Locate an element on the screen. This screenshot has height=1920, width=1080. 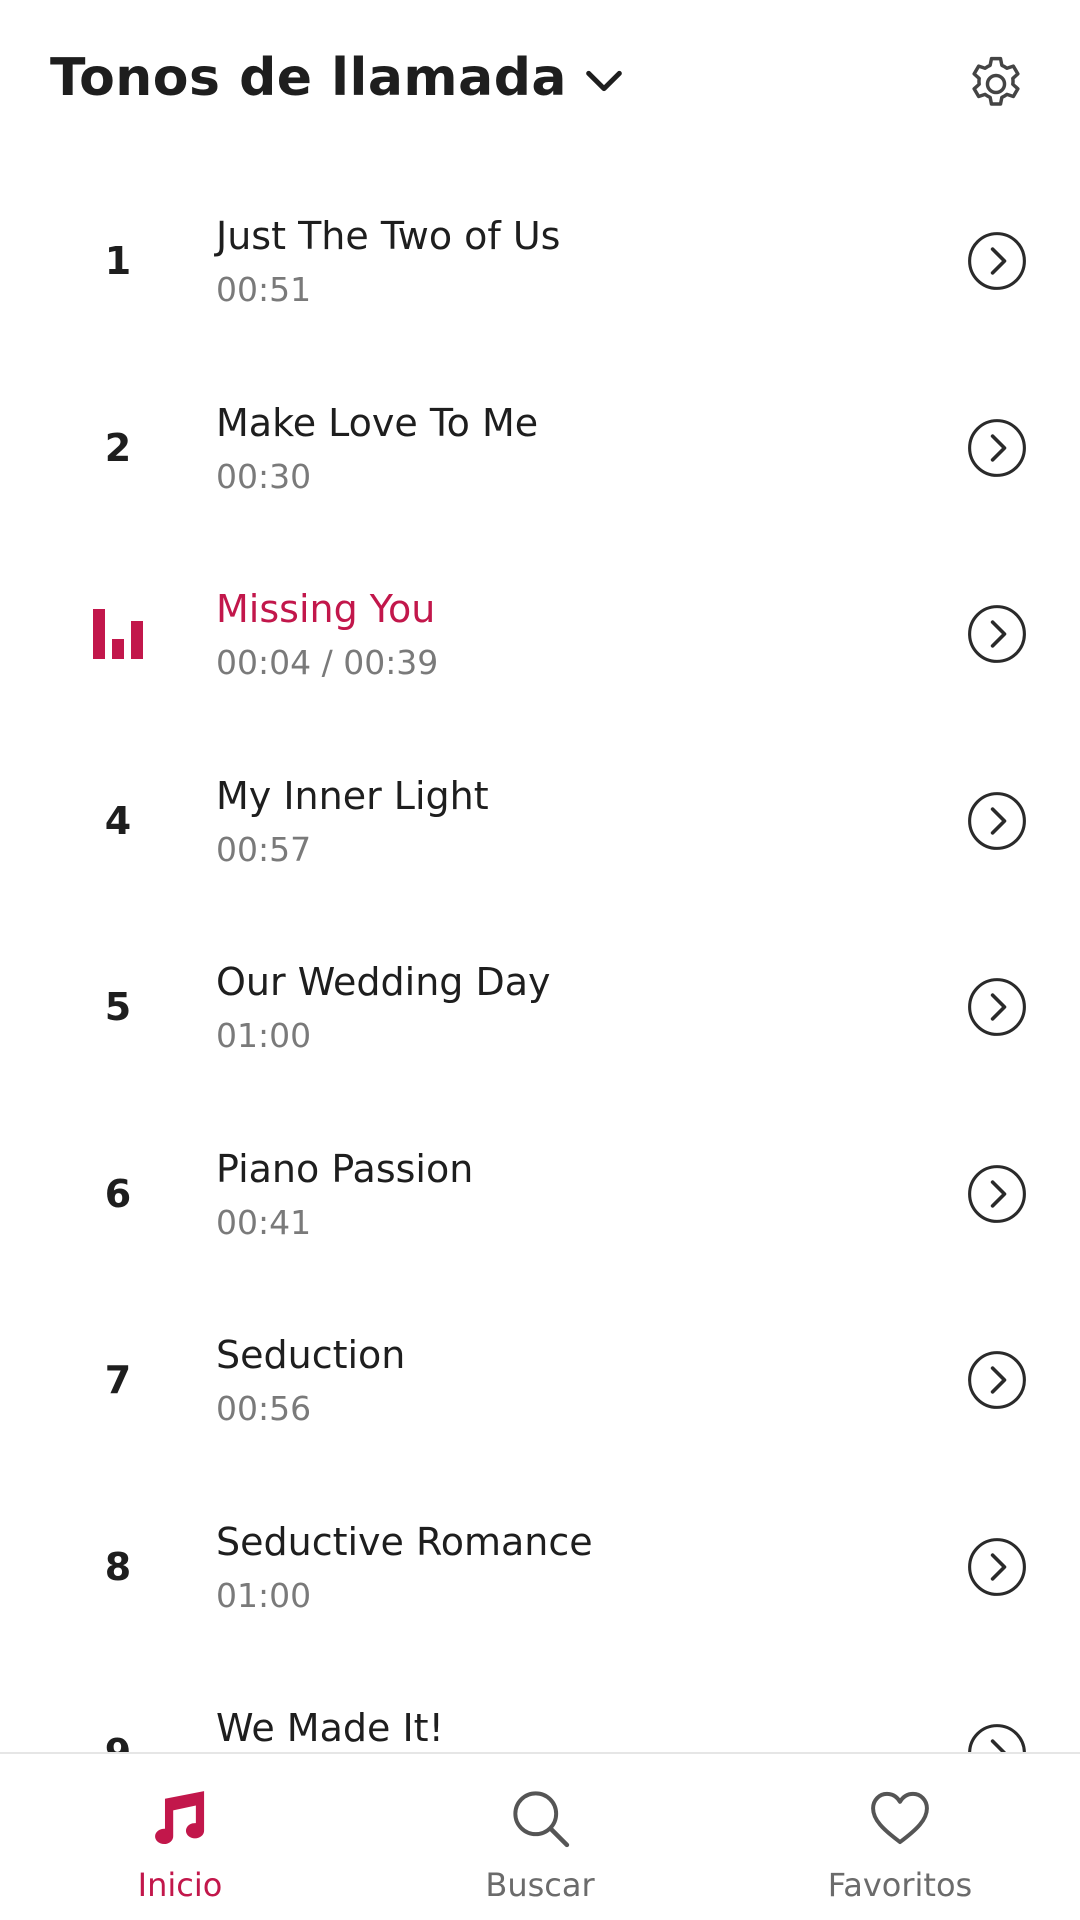
equalizer-icon is located at coordinates (118, 634).